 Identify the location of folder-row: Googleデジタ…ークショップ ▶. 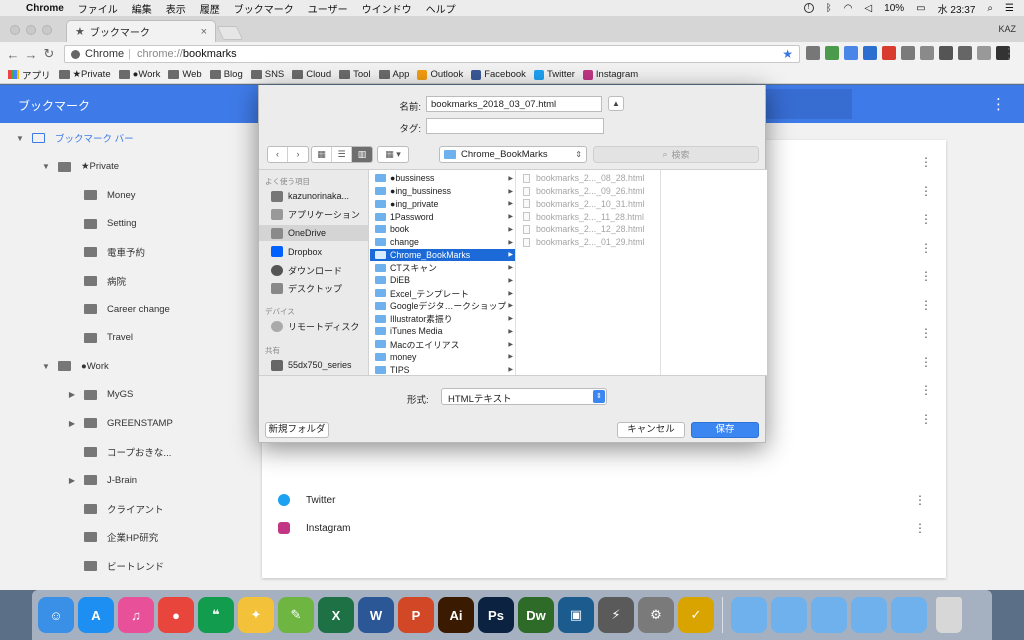
(442, 306).